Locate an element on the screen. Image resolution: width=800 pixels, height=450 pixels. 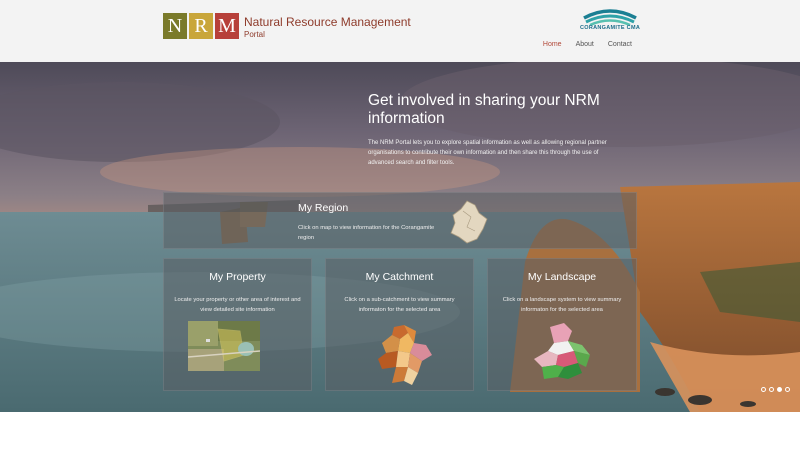
nav-home: Home is located at coordinates (552, 44).